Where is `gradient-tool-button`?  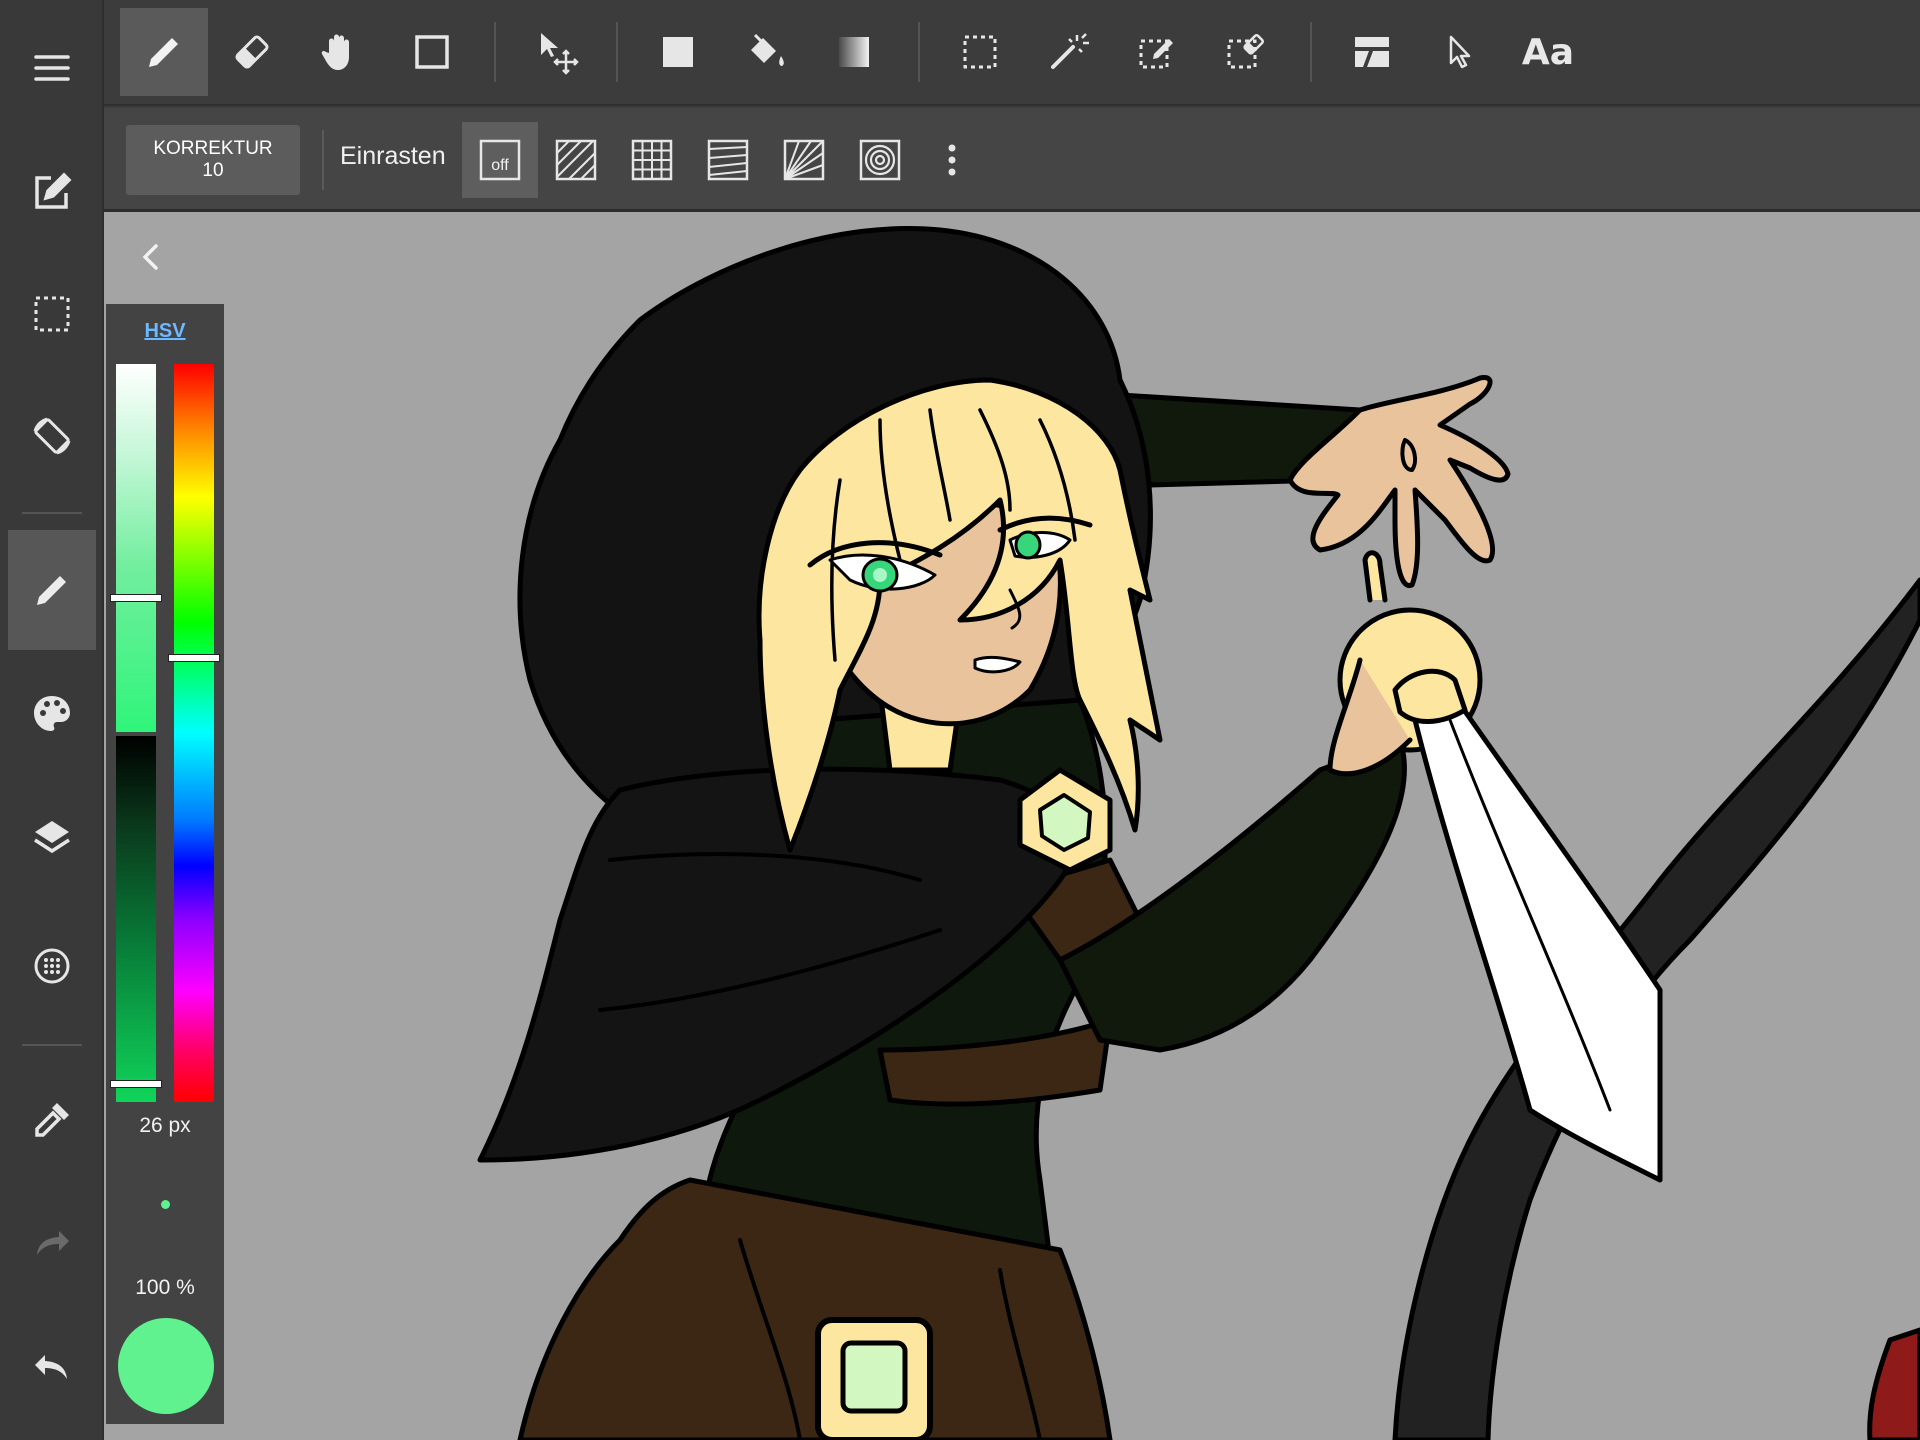 gradient-tool-button is located at coordinates (854, 52).